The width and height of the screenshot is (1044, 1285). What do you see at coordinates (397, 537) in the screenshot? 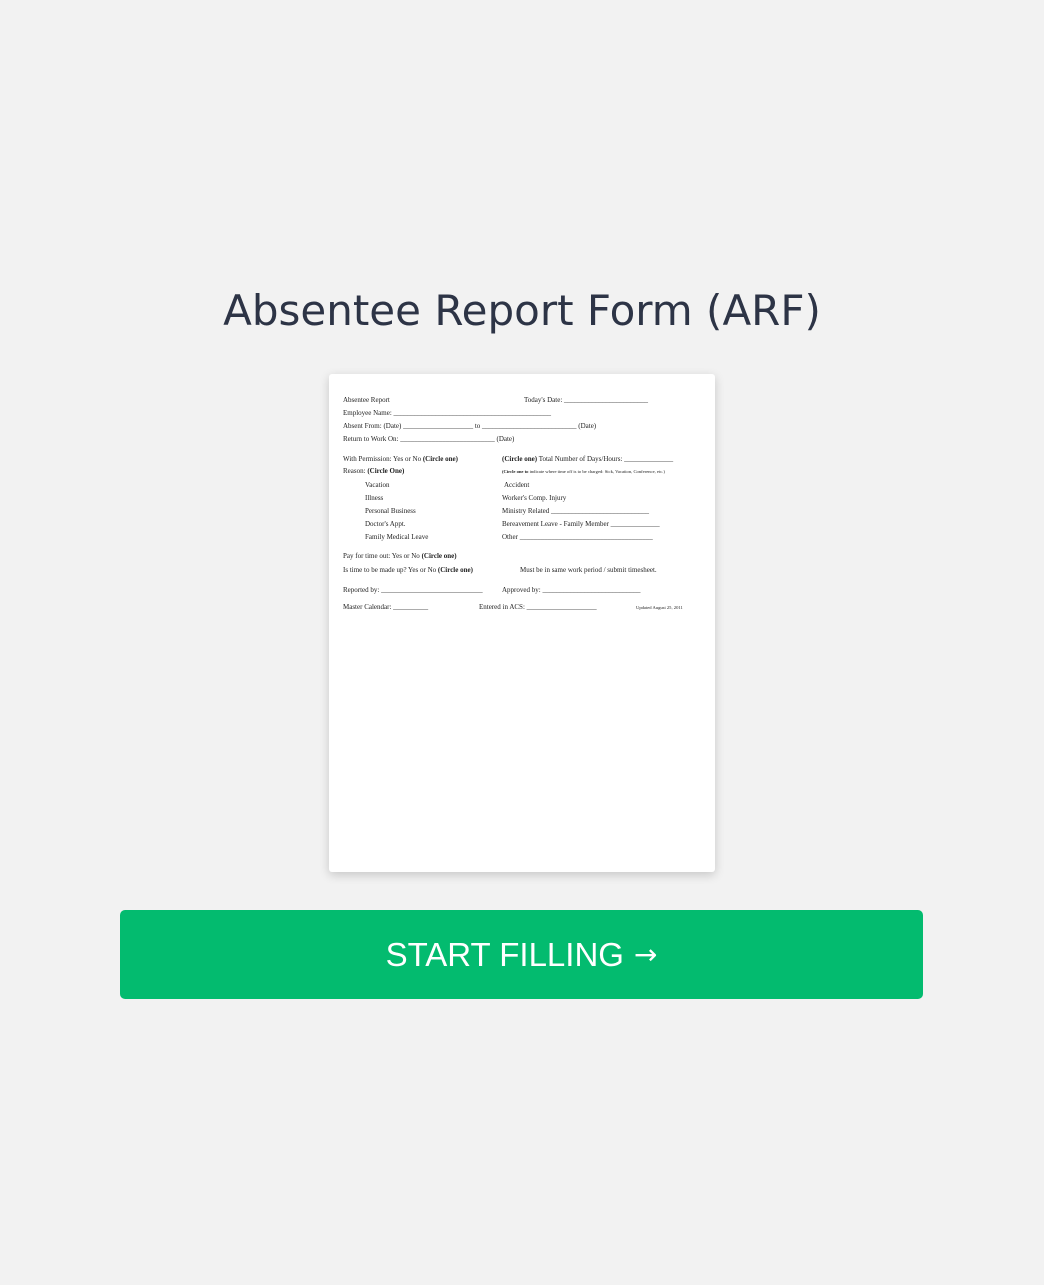
I see `doc-reason-fmla: Family Medical Leave` at bounding box center [397, 537].